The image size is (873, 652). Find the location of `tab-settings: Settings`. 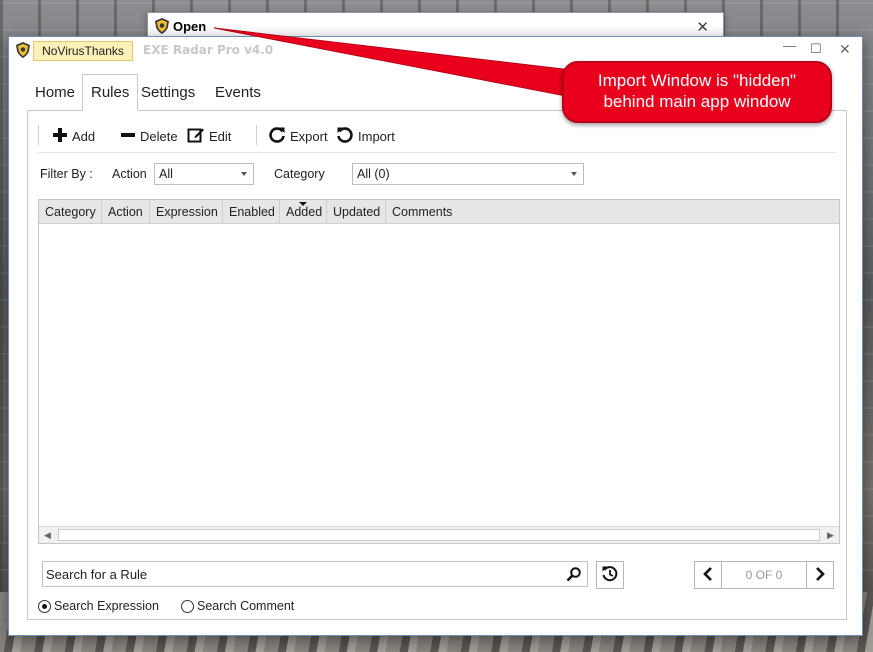

tab-settings: Settings is located at coordinates (168, 93).